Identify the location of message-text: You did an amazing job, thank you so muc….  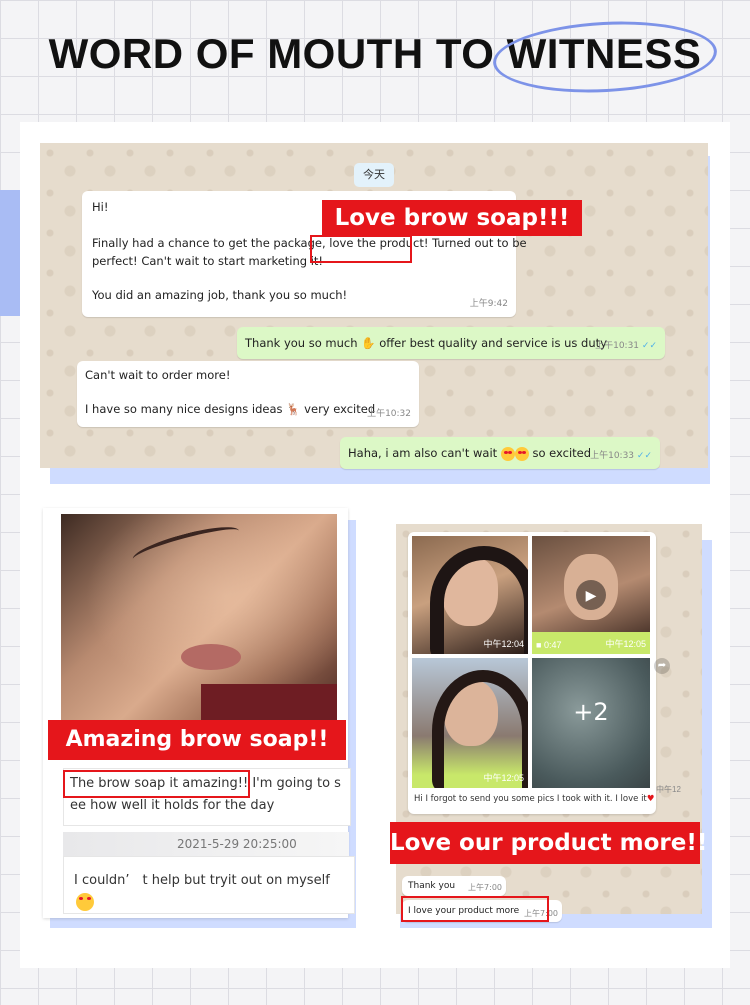
(220, 295).